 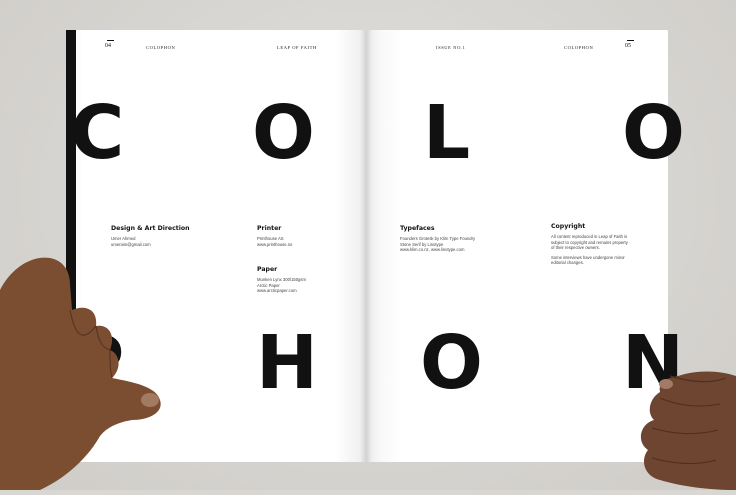 What do you see at coordinates (274, 236) in the screenshot?
I see `printer-credit-block: Printer Printhouse AS www.printhouse.no` at bounding box center [274, 236].